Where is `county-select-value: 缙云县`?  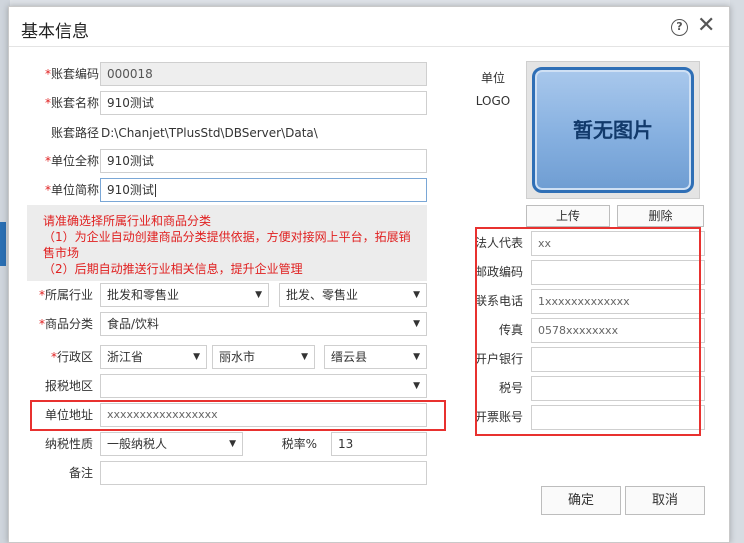
county-select-value: 缙云县 is located at coordinates (349, 357).